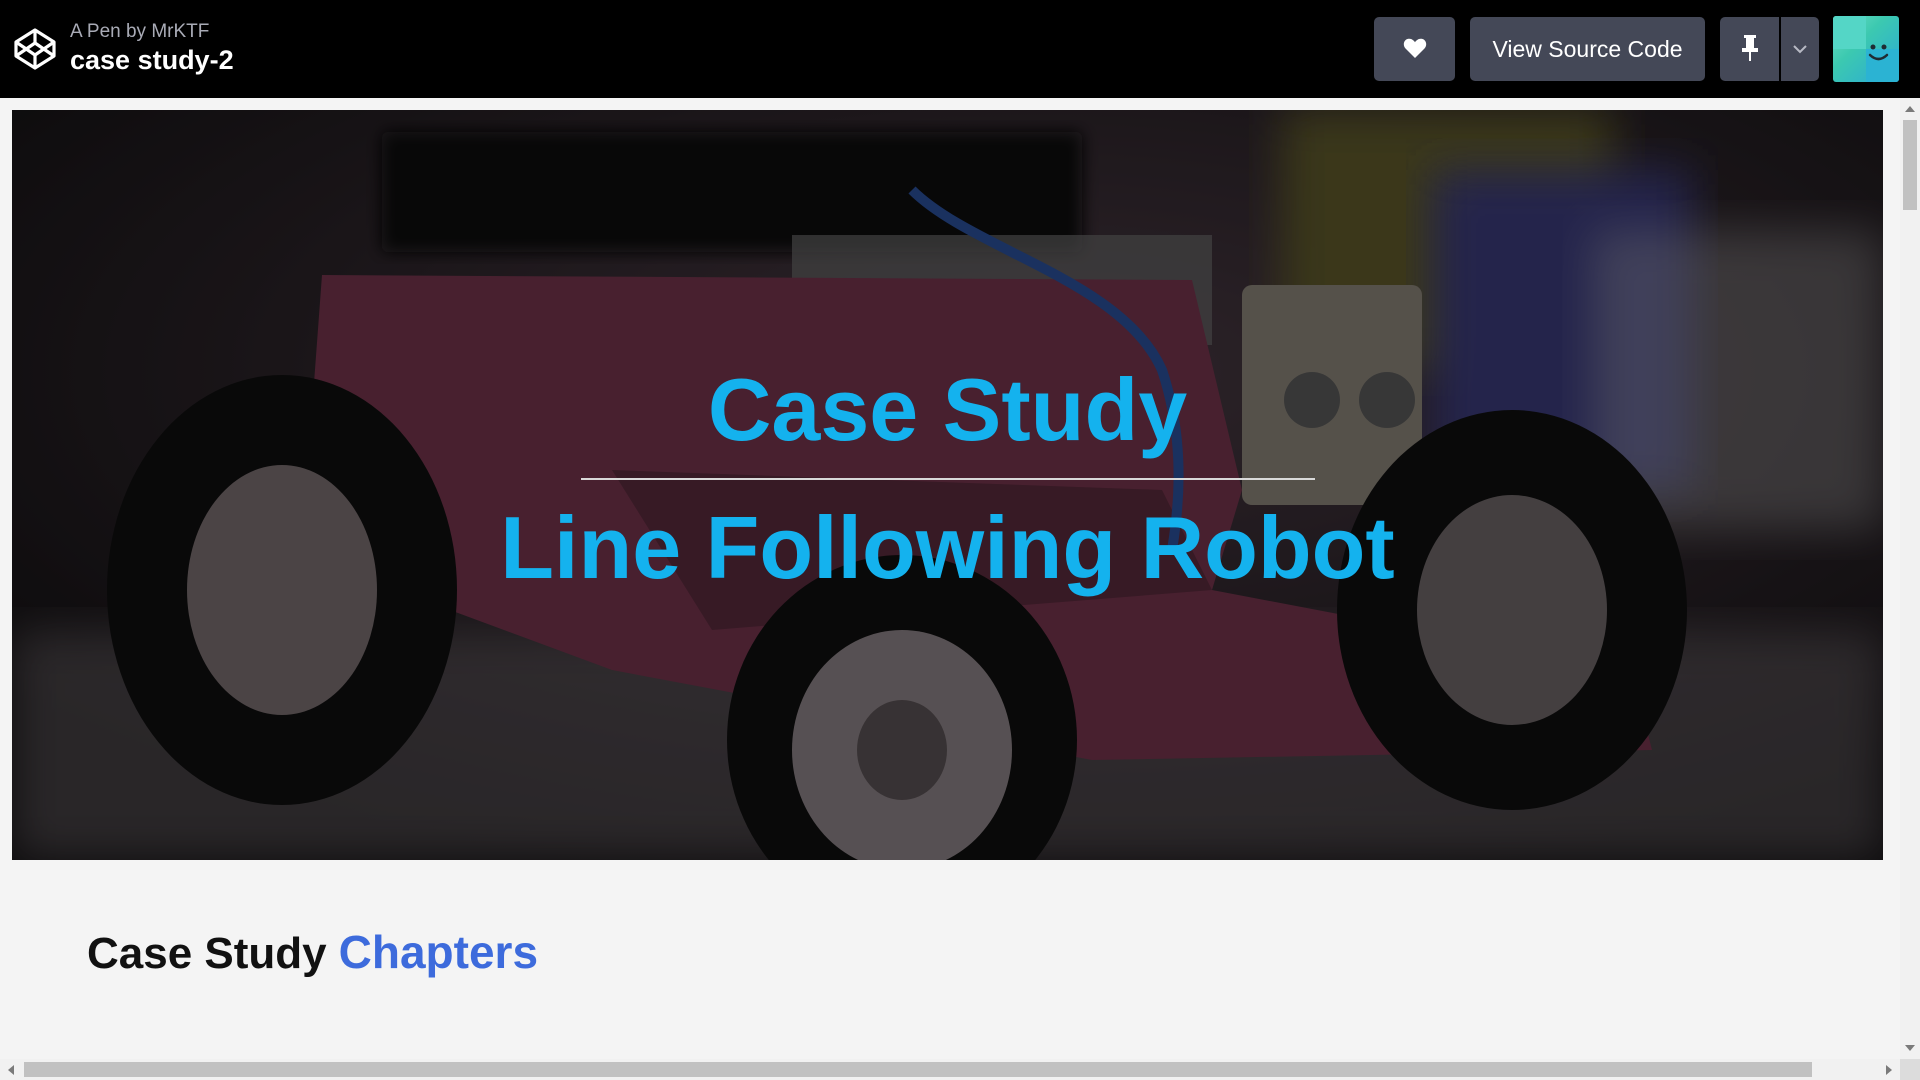 This screenshot has width=1920, height=1080. I want to click on pen-info: A Pen by MrKTF case study-2, so click(152, 49).